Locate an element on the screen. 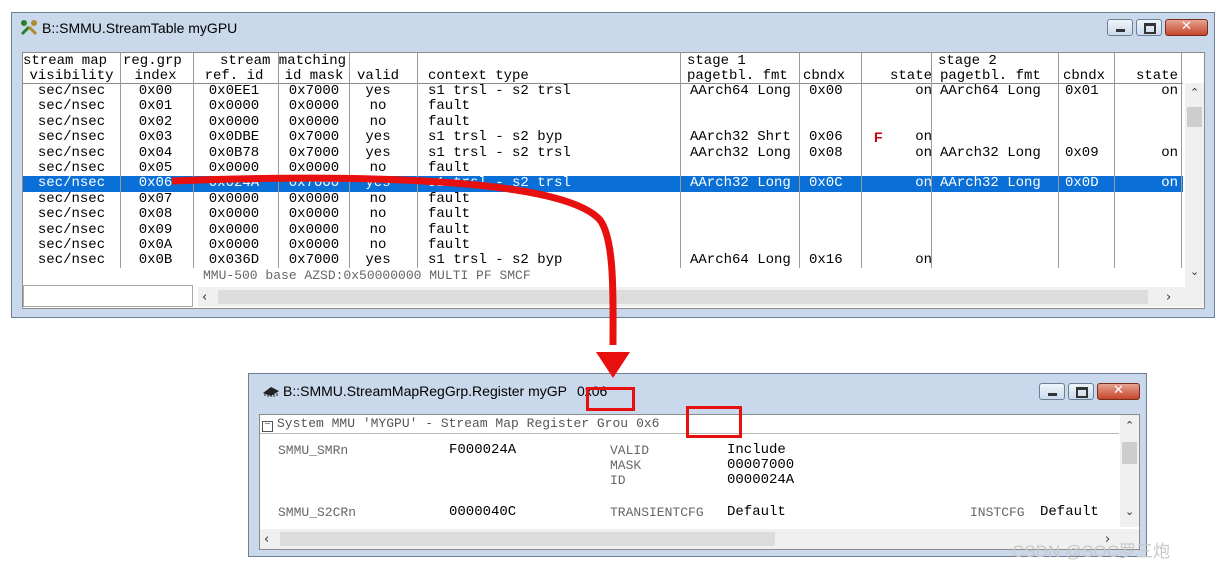 This screenshot has width=1221, height=566. table-cell: 0x08 is located at coordinates (826, 152).